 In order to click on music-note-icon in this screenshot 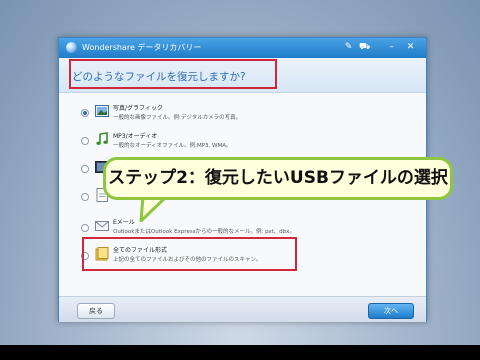, I will do `click(102, 138)`.